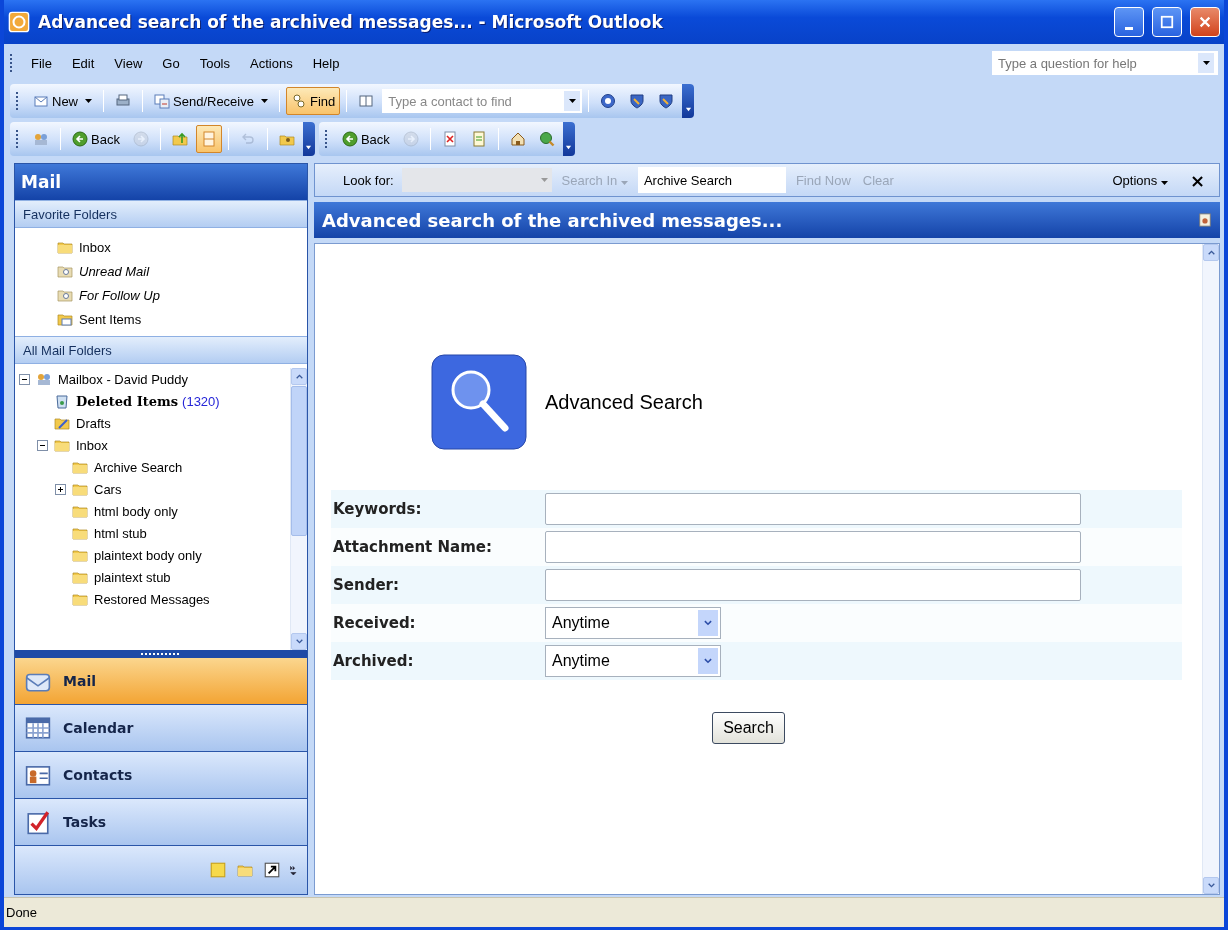 The height and width of the screenshot is (930, 1228). Describe the element at coordinates (748, 728) in the screenshot. I see `search-button: Search` at that location.